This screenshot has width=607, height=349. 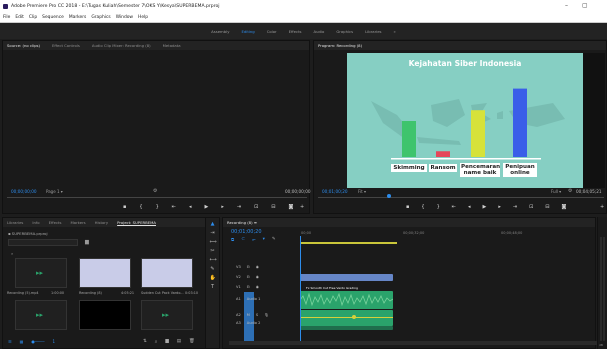 What do you see at coordinates (566, 5) in the screenshot?
I see `minimize-button: –` at bounding box center [566, 5].